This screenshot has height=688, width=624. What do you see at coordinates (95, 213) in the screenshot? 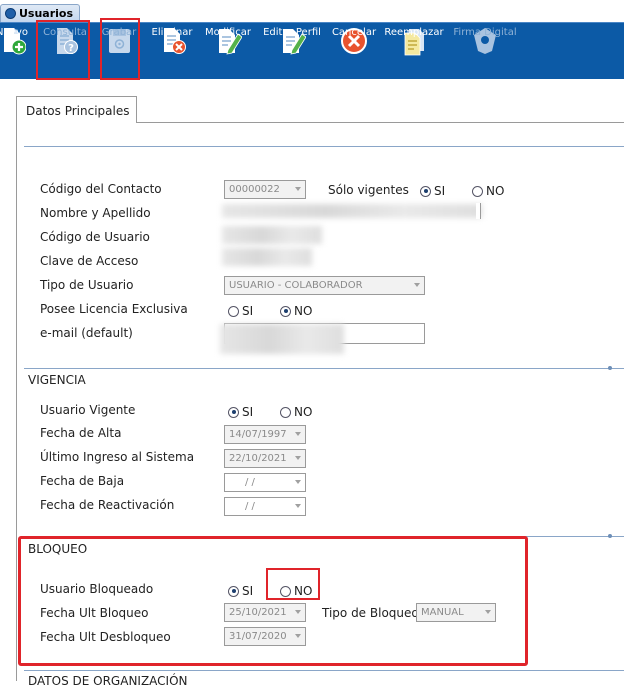
I see `nombre-apellido-label: Nombre y Apellido` at bounding box center [95, 213].